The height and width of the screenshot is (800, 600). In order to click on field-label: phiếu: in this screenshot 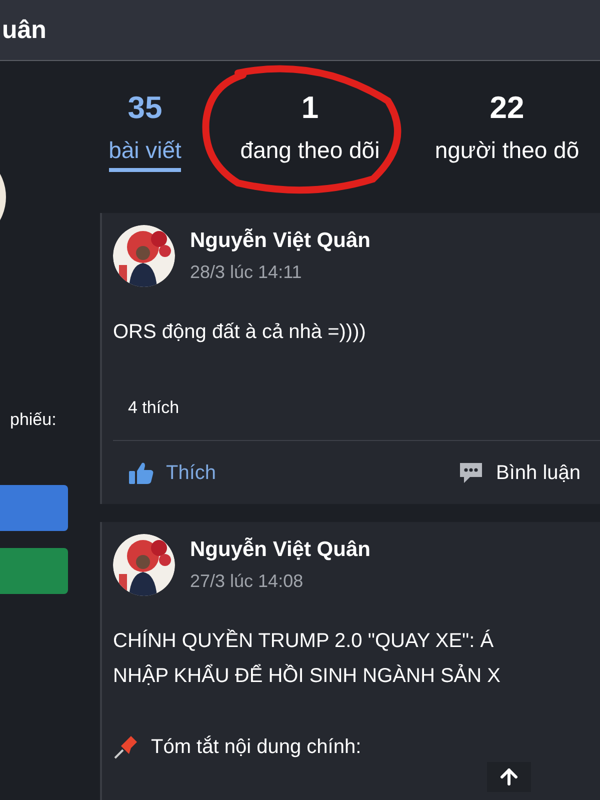, I will do `click(34, 420)`.